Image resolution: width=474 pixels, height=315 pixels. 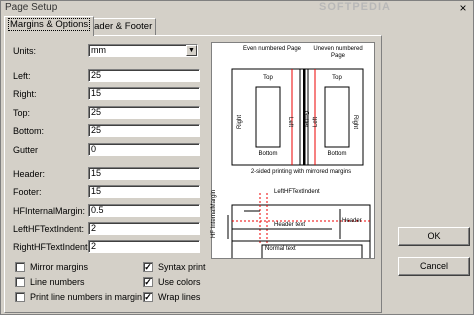 What do you see at coordinates (49, 229) in the screenshot?
I see `left-hf-text-indent-label: LeftHFTextIndent:` at bounding box center [49, 229].